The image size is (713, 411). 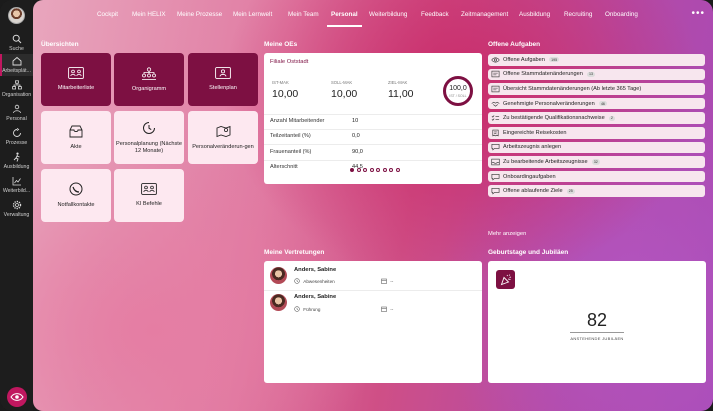 What do you see at coordinates (16, 215) in the screenshot?
I see `sidebar-item-label: Verwaltung` at bounding box center [16, 215].